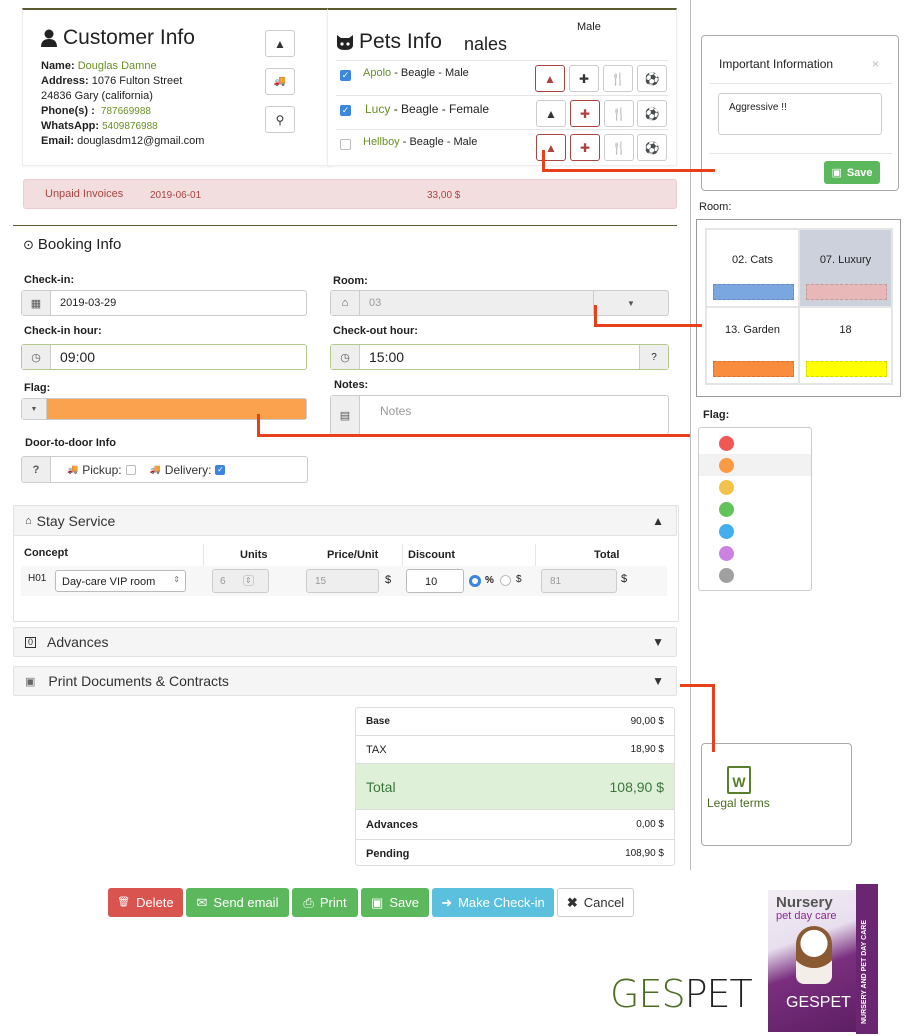  I want to click on pet-checkbox, so click(345, 144).